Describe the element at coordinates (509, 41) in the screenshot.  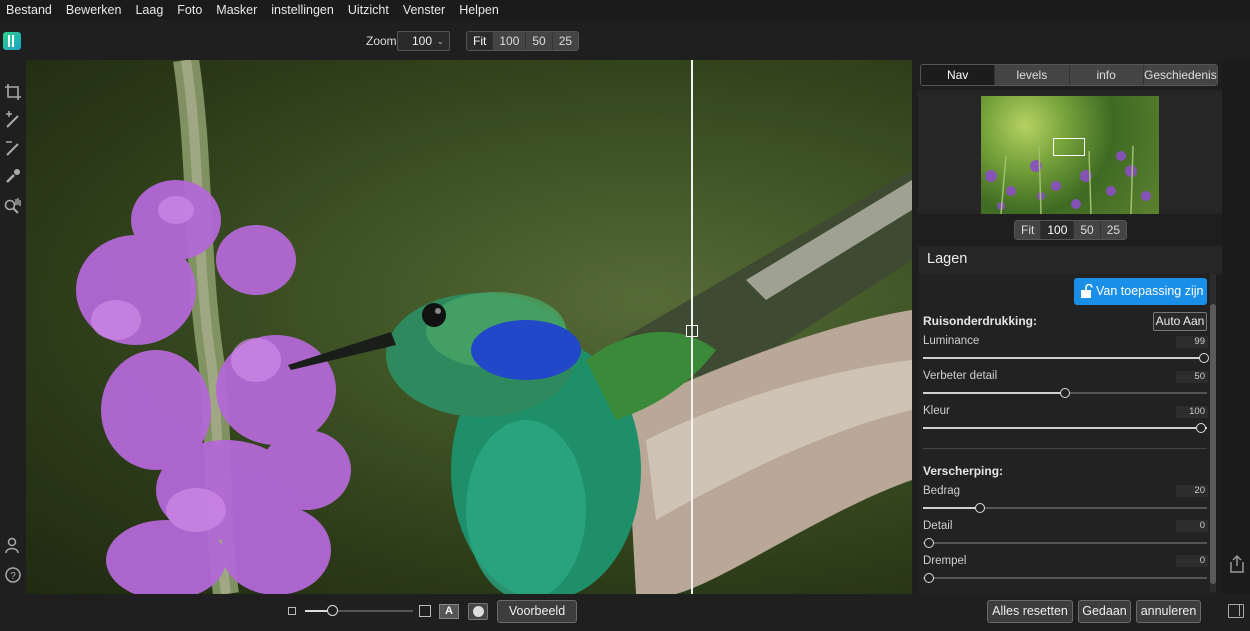
I see `zoom-100-button: 100` at that location.